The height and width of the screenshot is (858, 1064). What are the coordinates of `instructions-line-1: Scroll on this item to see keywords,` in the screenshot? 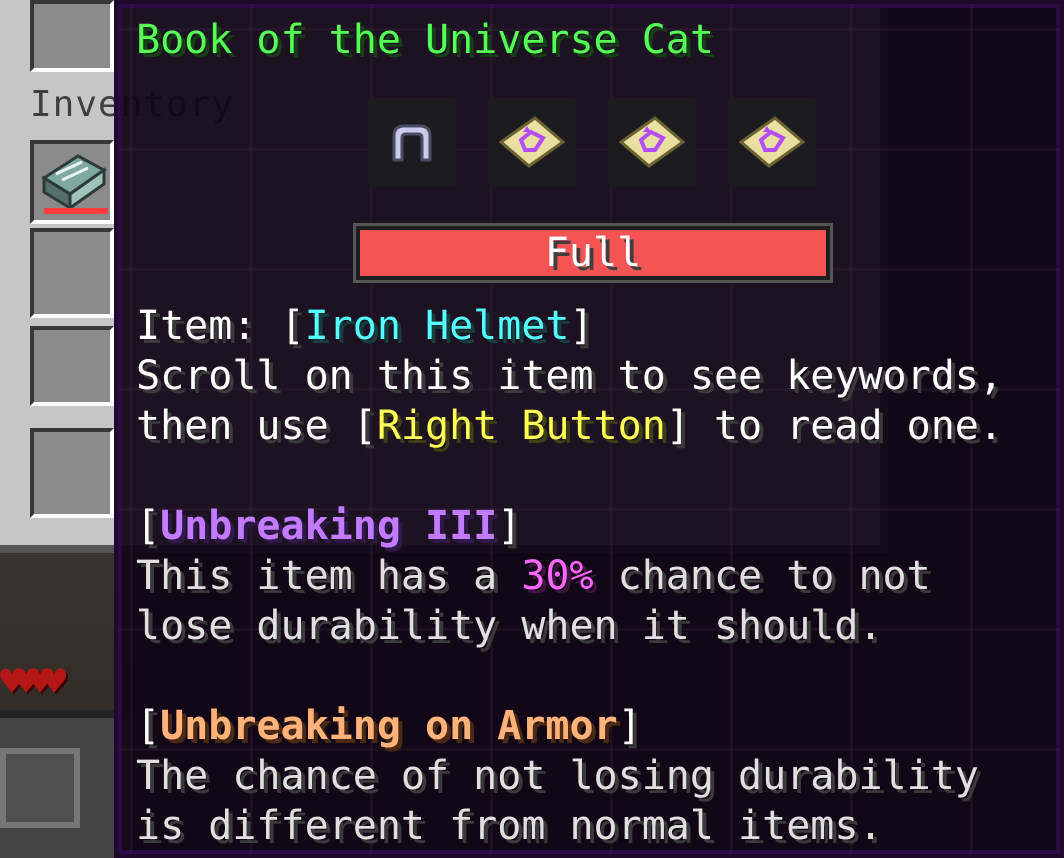 It's located at (569, 376).